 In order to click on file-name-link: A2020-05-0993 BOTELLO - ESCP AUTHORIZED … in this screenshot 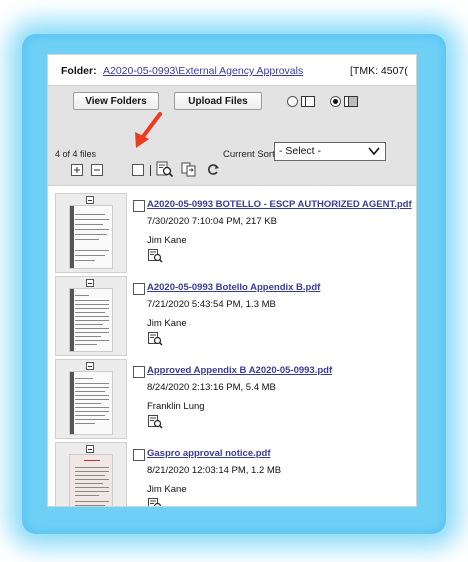, I will do `click(279, 204)`.